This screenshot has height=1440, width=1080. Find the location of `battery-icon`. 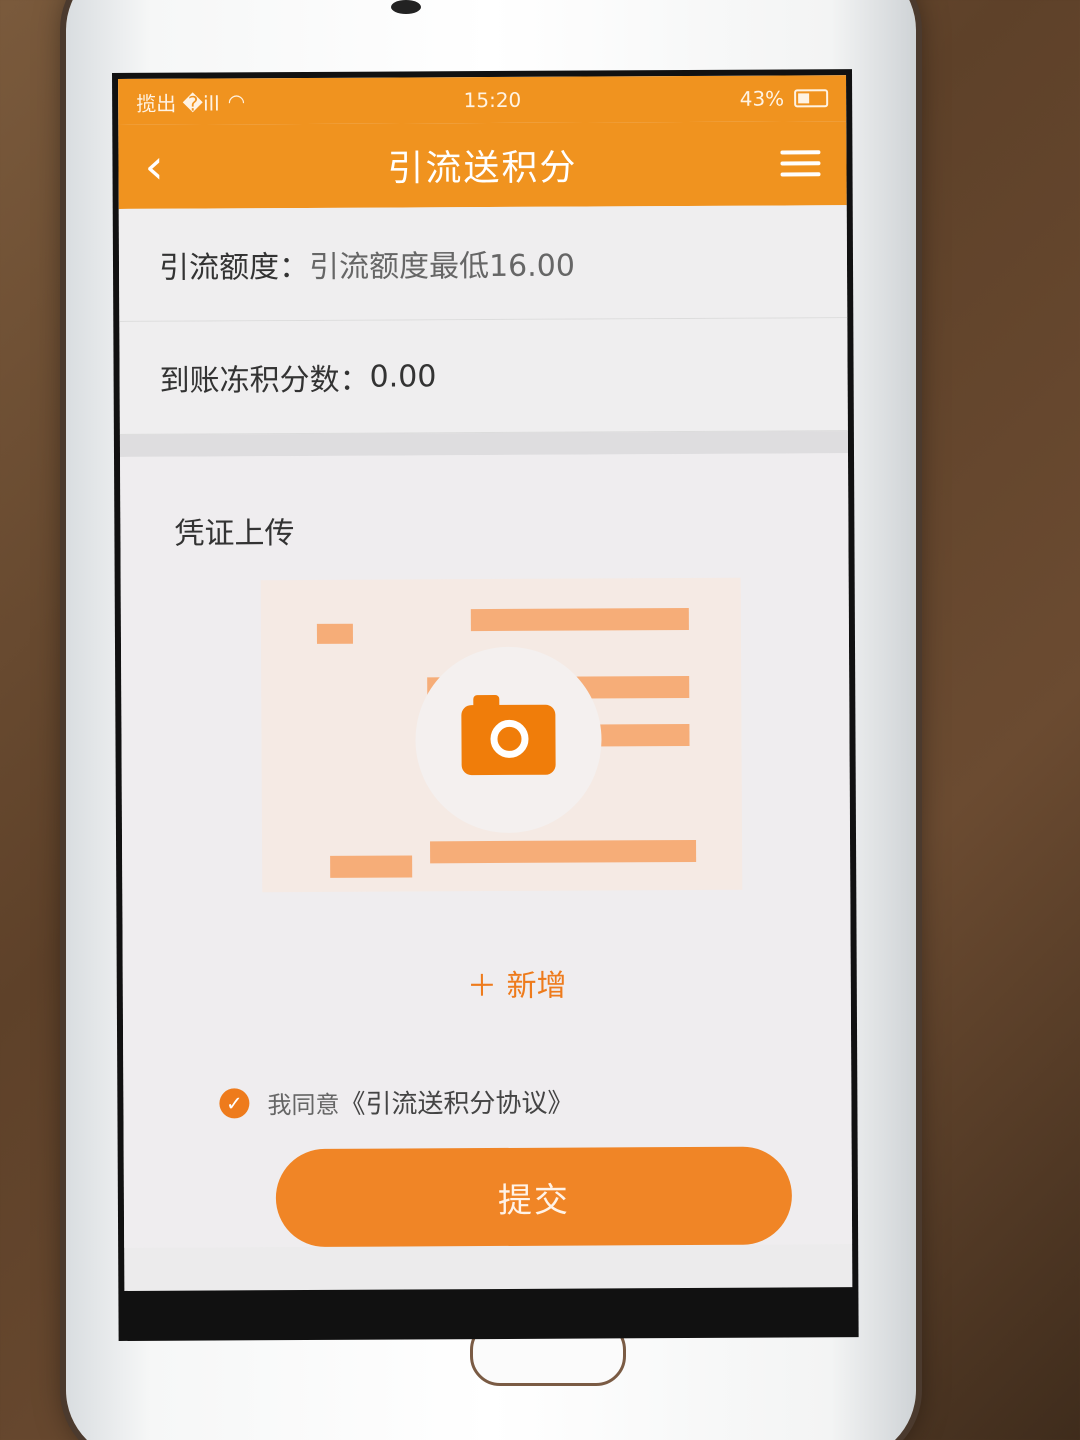

battery-icon is located at coordinates (811, 98).